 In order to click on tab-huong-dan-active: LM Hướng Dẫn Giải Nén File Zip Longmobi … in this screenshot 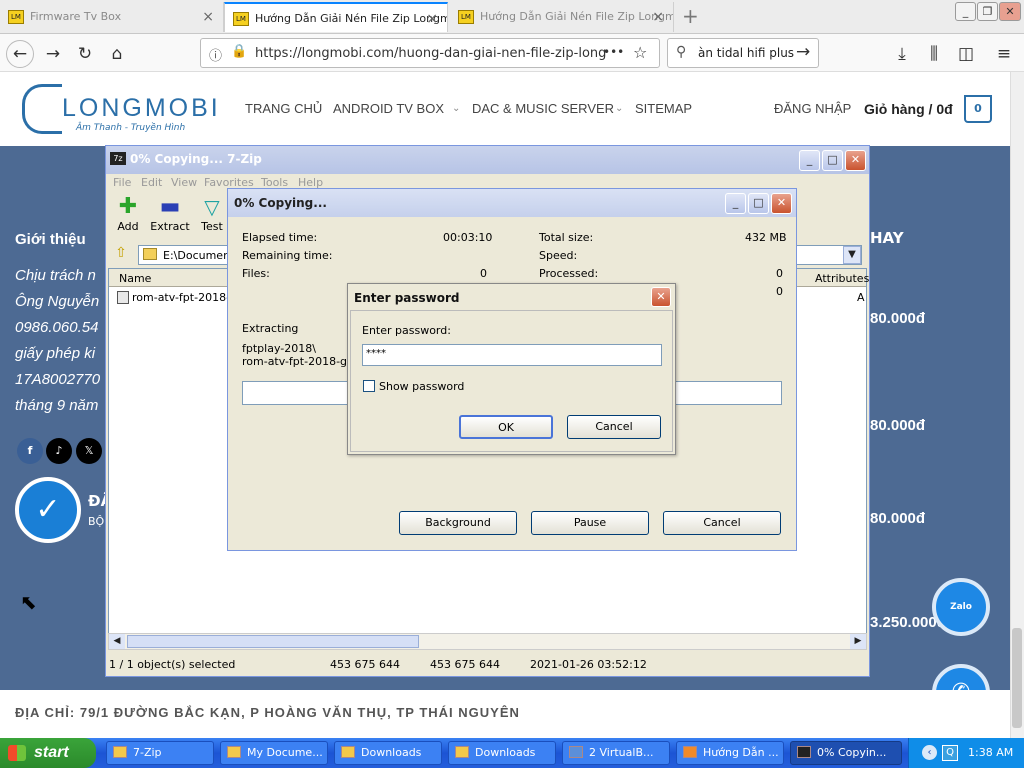, I will do `click(336, 17)`.